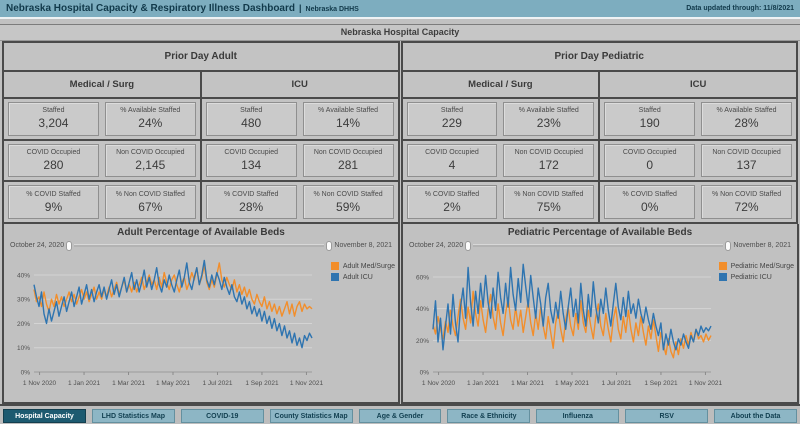 This screenshot has height=424, width=800. I want to click on adult-chart-legend: Adult Med/Surge Adult ICU, so click(362, 273).